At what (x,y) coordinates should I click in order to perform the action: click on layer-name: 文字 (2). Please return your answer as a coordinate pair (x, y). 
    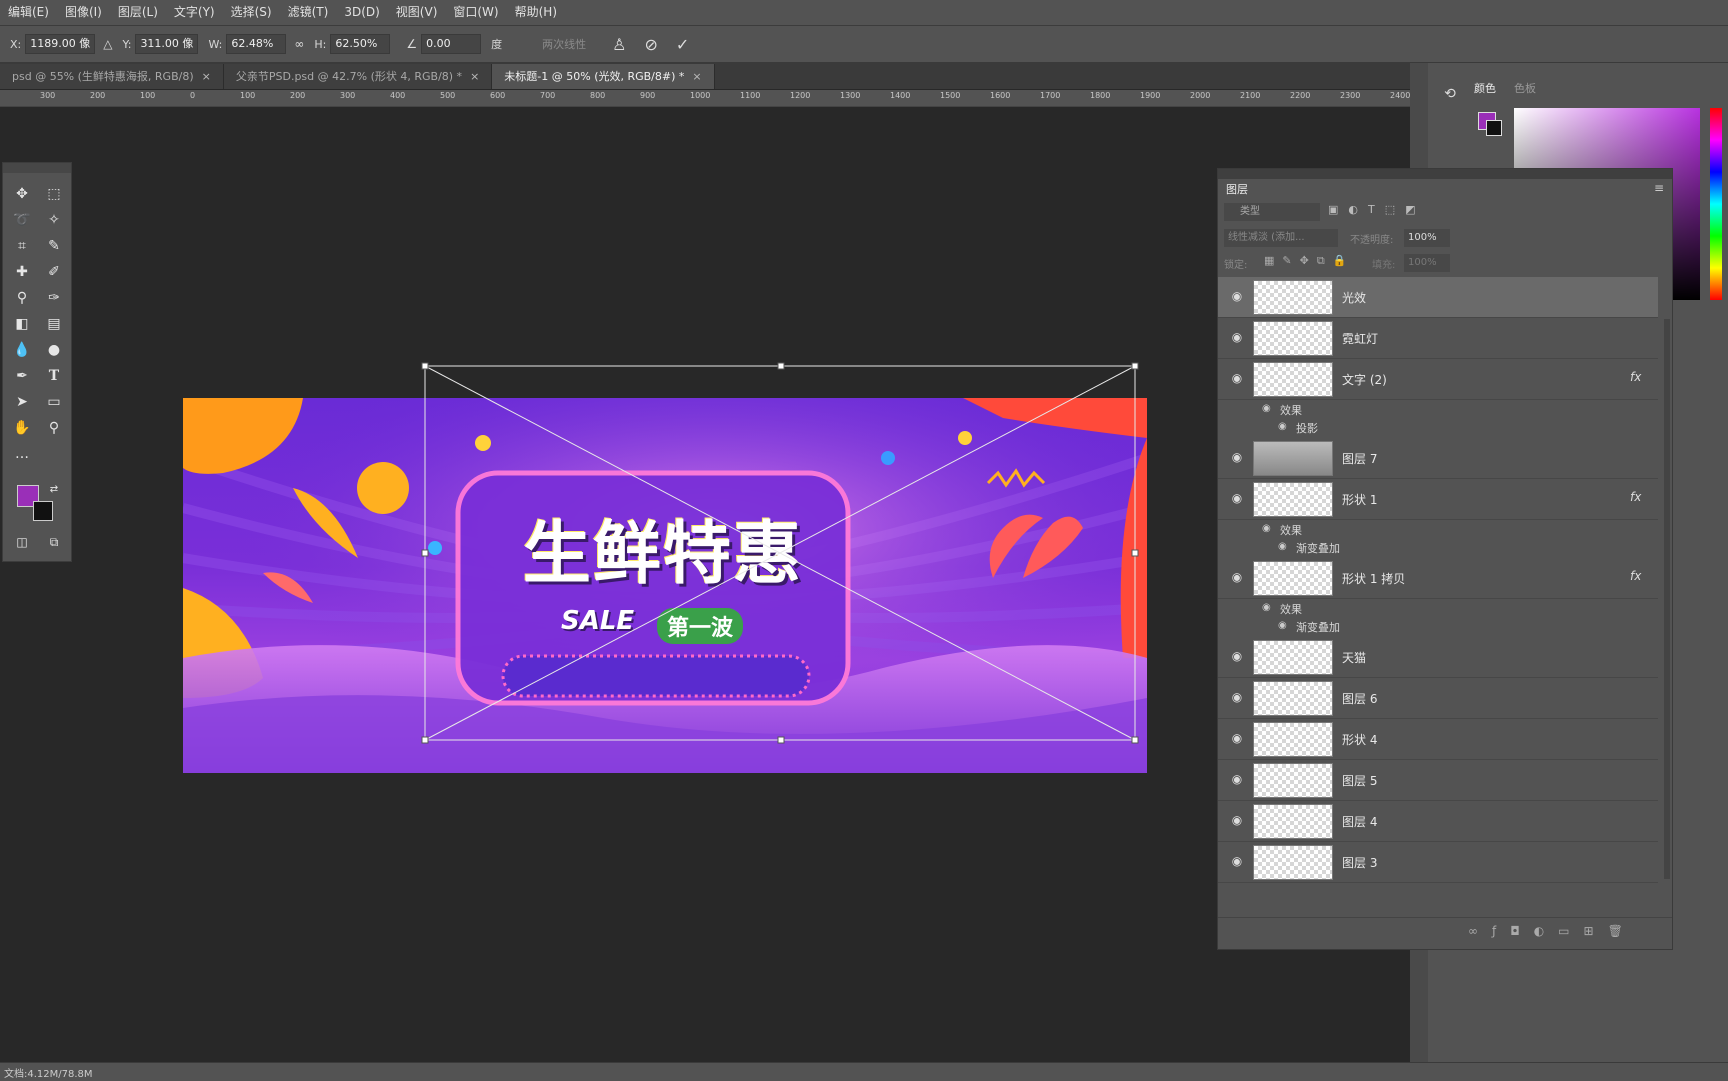
    Looking at the image, I should click on (1364, 379).